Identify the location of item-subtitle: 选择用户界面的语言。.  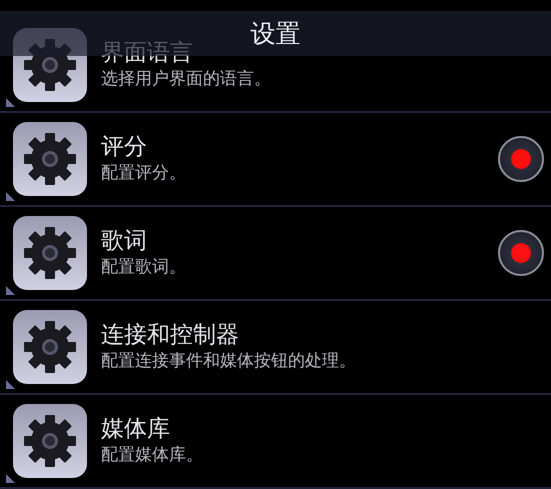
(186, 79).